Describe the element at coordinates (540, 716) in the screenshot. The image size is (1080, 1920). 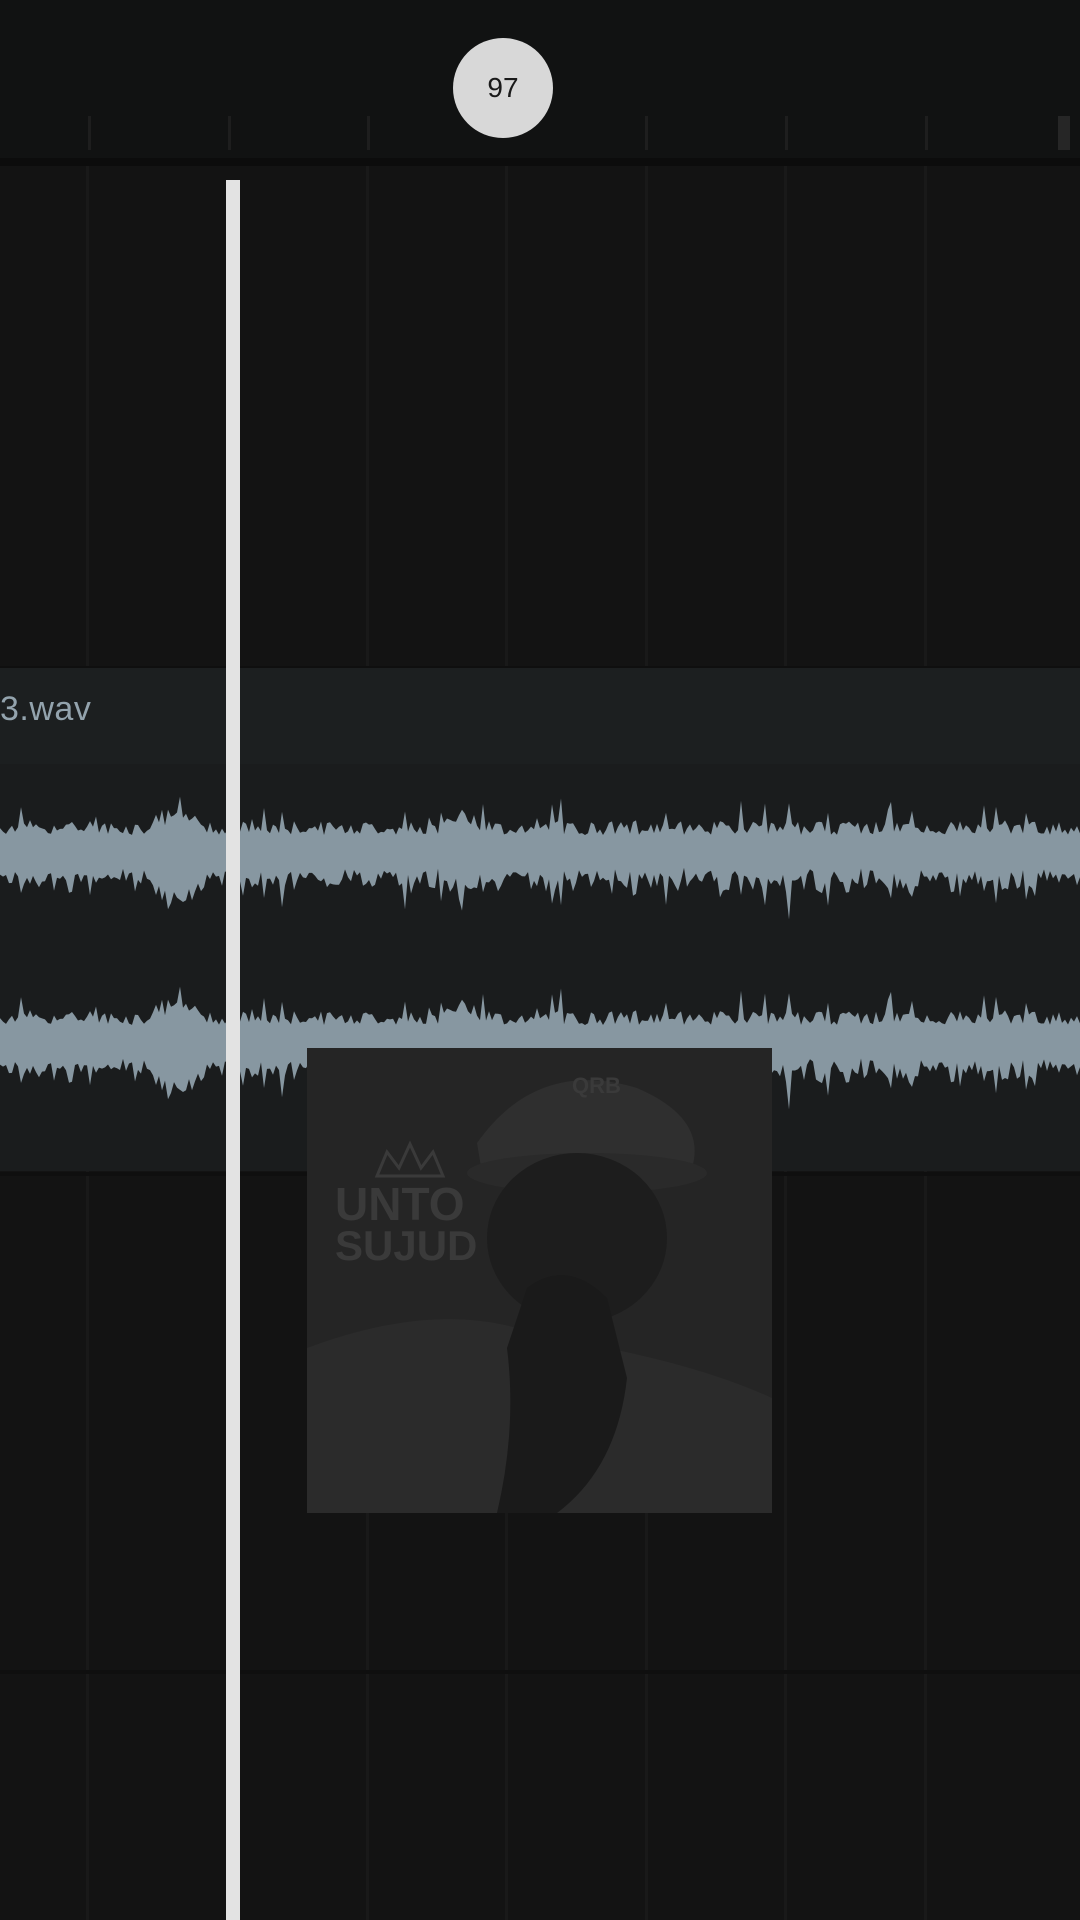
I see `audio-clip-header: 3.wav` at that location.